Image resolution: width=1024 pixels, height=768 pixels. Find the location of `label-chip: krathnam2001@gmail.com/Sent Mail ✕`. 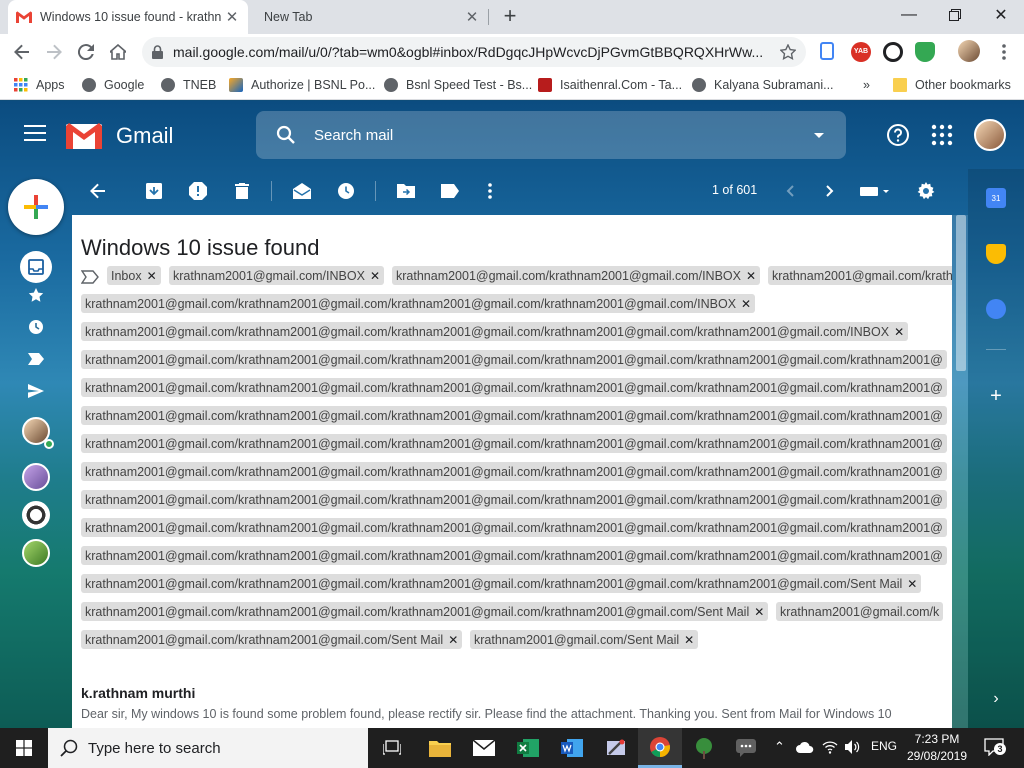

label-chip: krathnam2001@gmail.com/Sent Mail ✕ is located at coordinates (584, 639).